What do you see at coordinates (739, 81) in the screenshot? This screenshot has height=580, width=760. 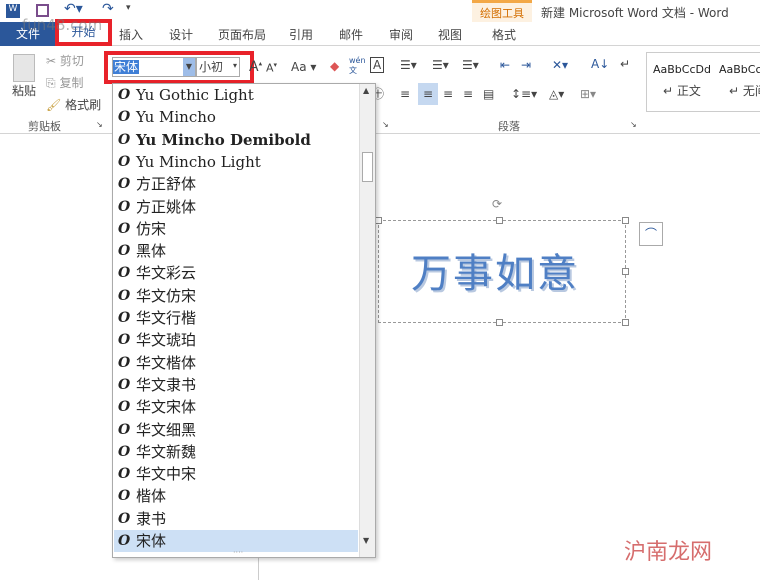 I see `style-no-spacing: AaBbCc ↵ 无间隔` at bounding box center [739, 81].